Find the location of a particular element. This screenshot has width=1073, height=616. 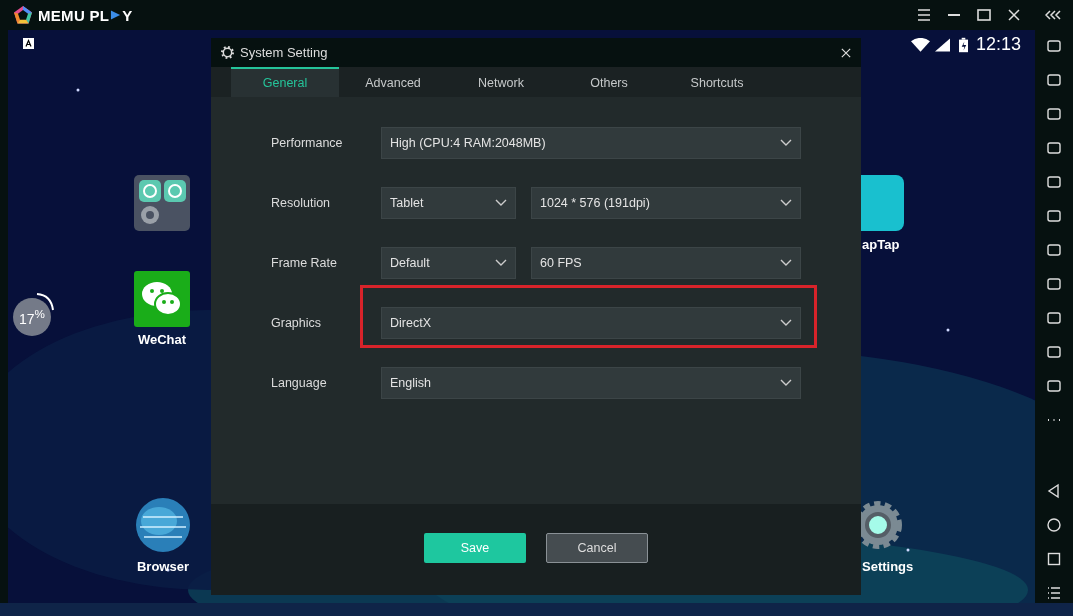

setting-label: Graphics is located at coordinates (297, 323).